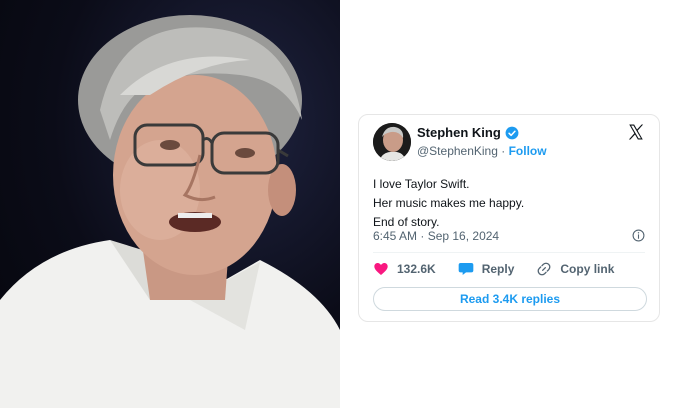  I want to click on tweet-line: Her music makes me happy., so click(449, 203).